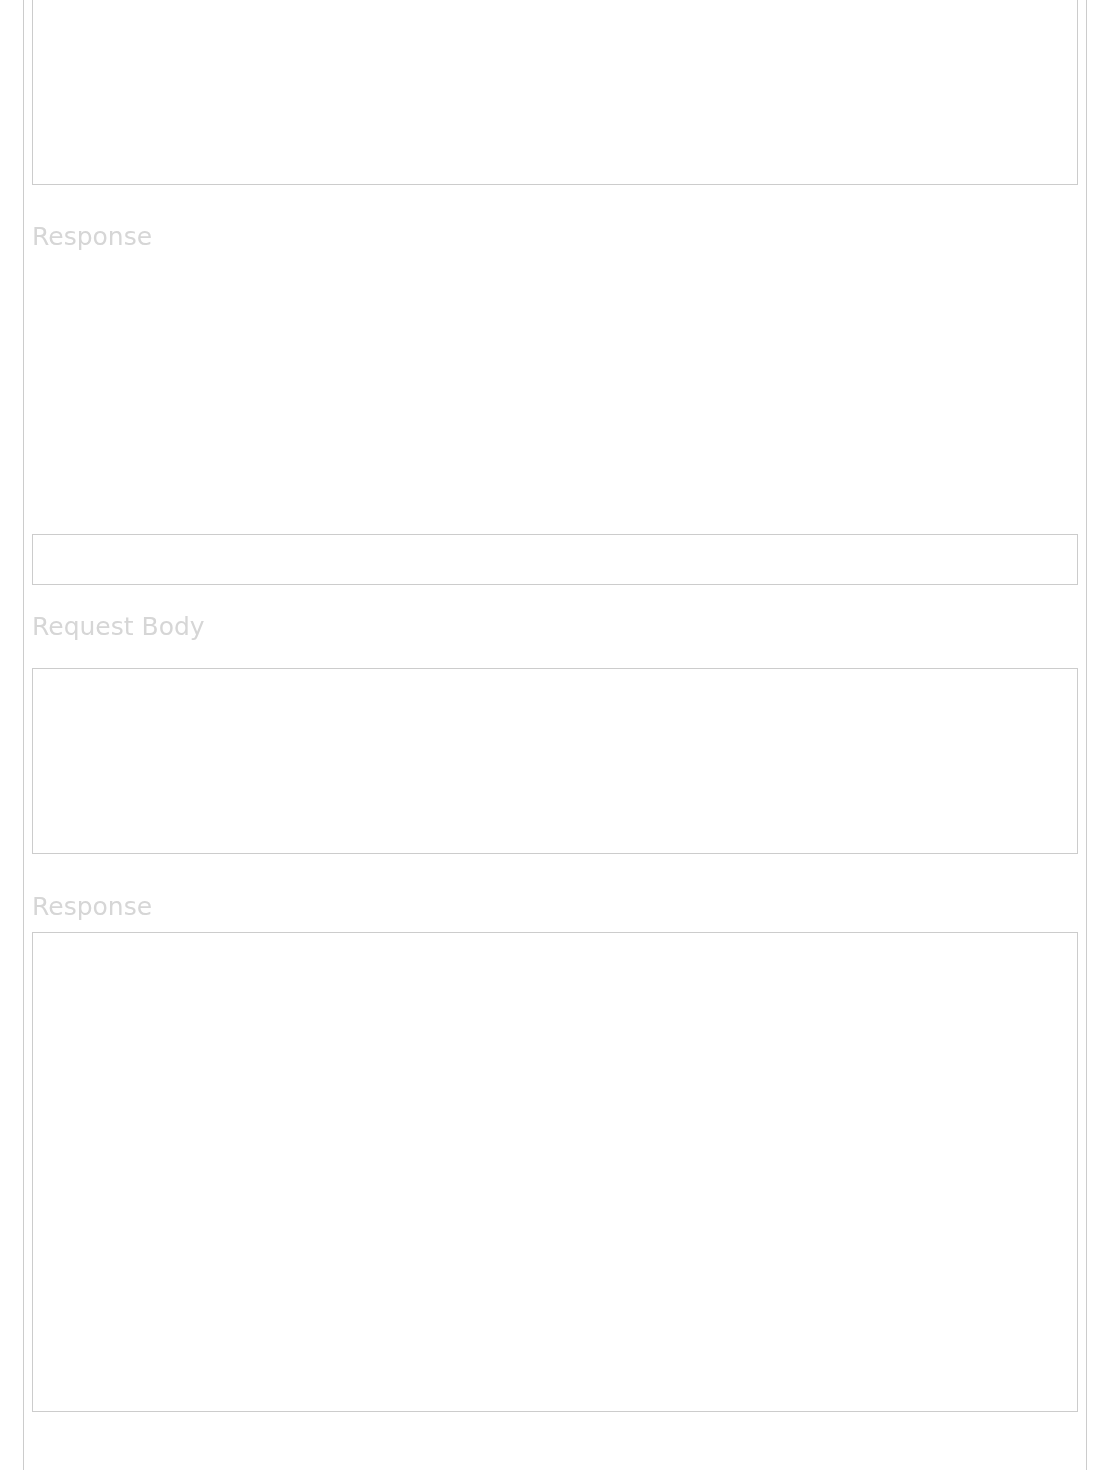 This screenshot has height=1470, width=1110. I want to click on input-field, so click(555, 559).